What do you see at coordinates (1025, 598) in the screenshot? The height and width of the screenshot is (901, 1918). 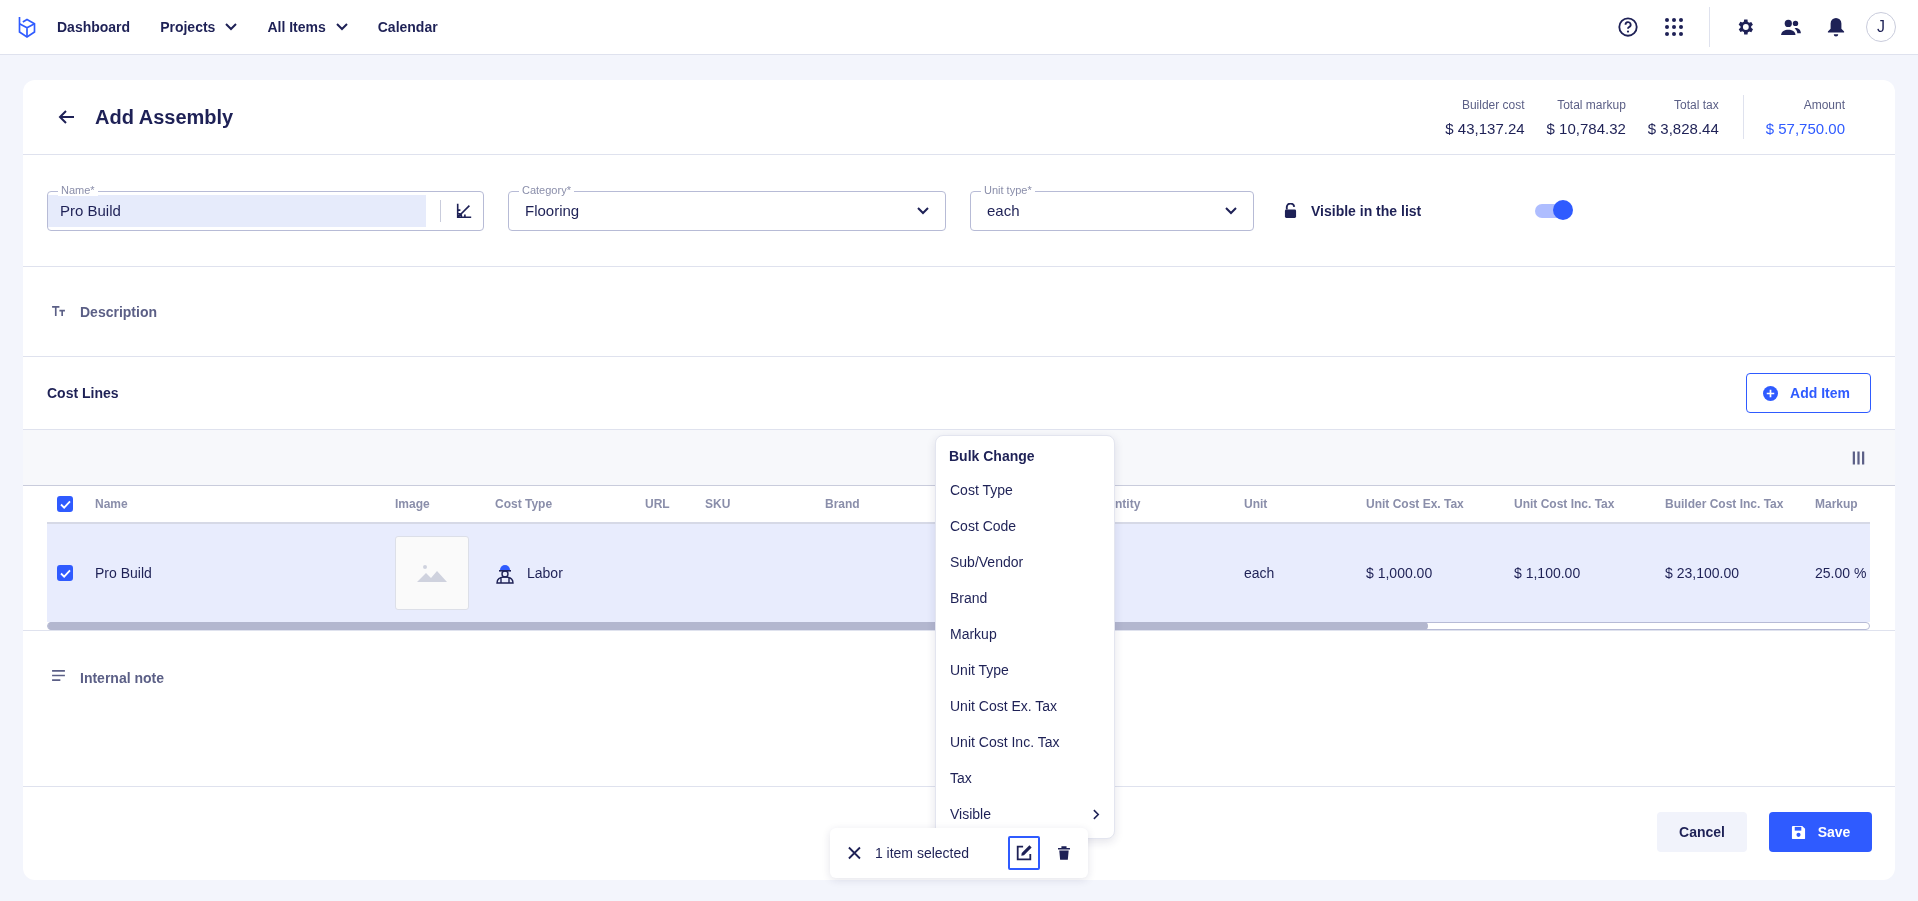 I see `menu-item: Brand` at bounding box center [1025, 598].